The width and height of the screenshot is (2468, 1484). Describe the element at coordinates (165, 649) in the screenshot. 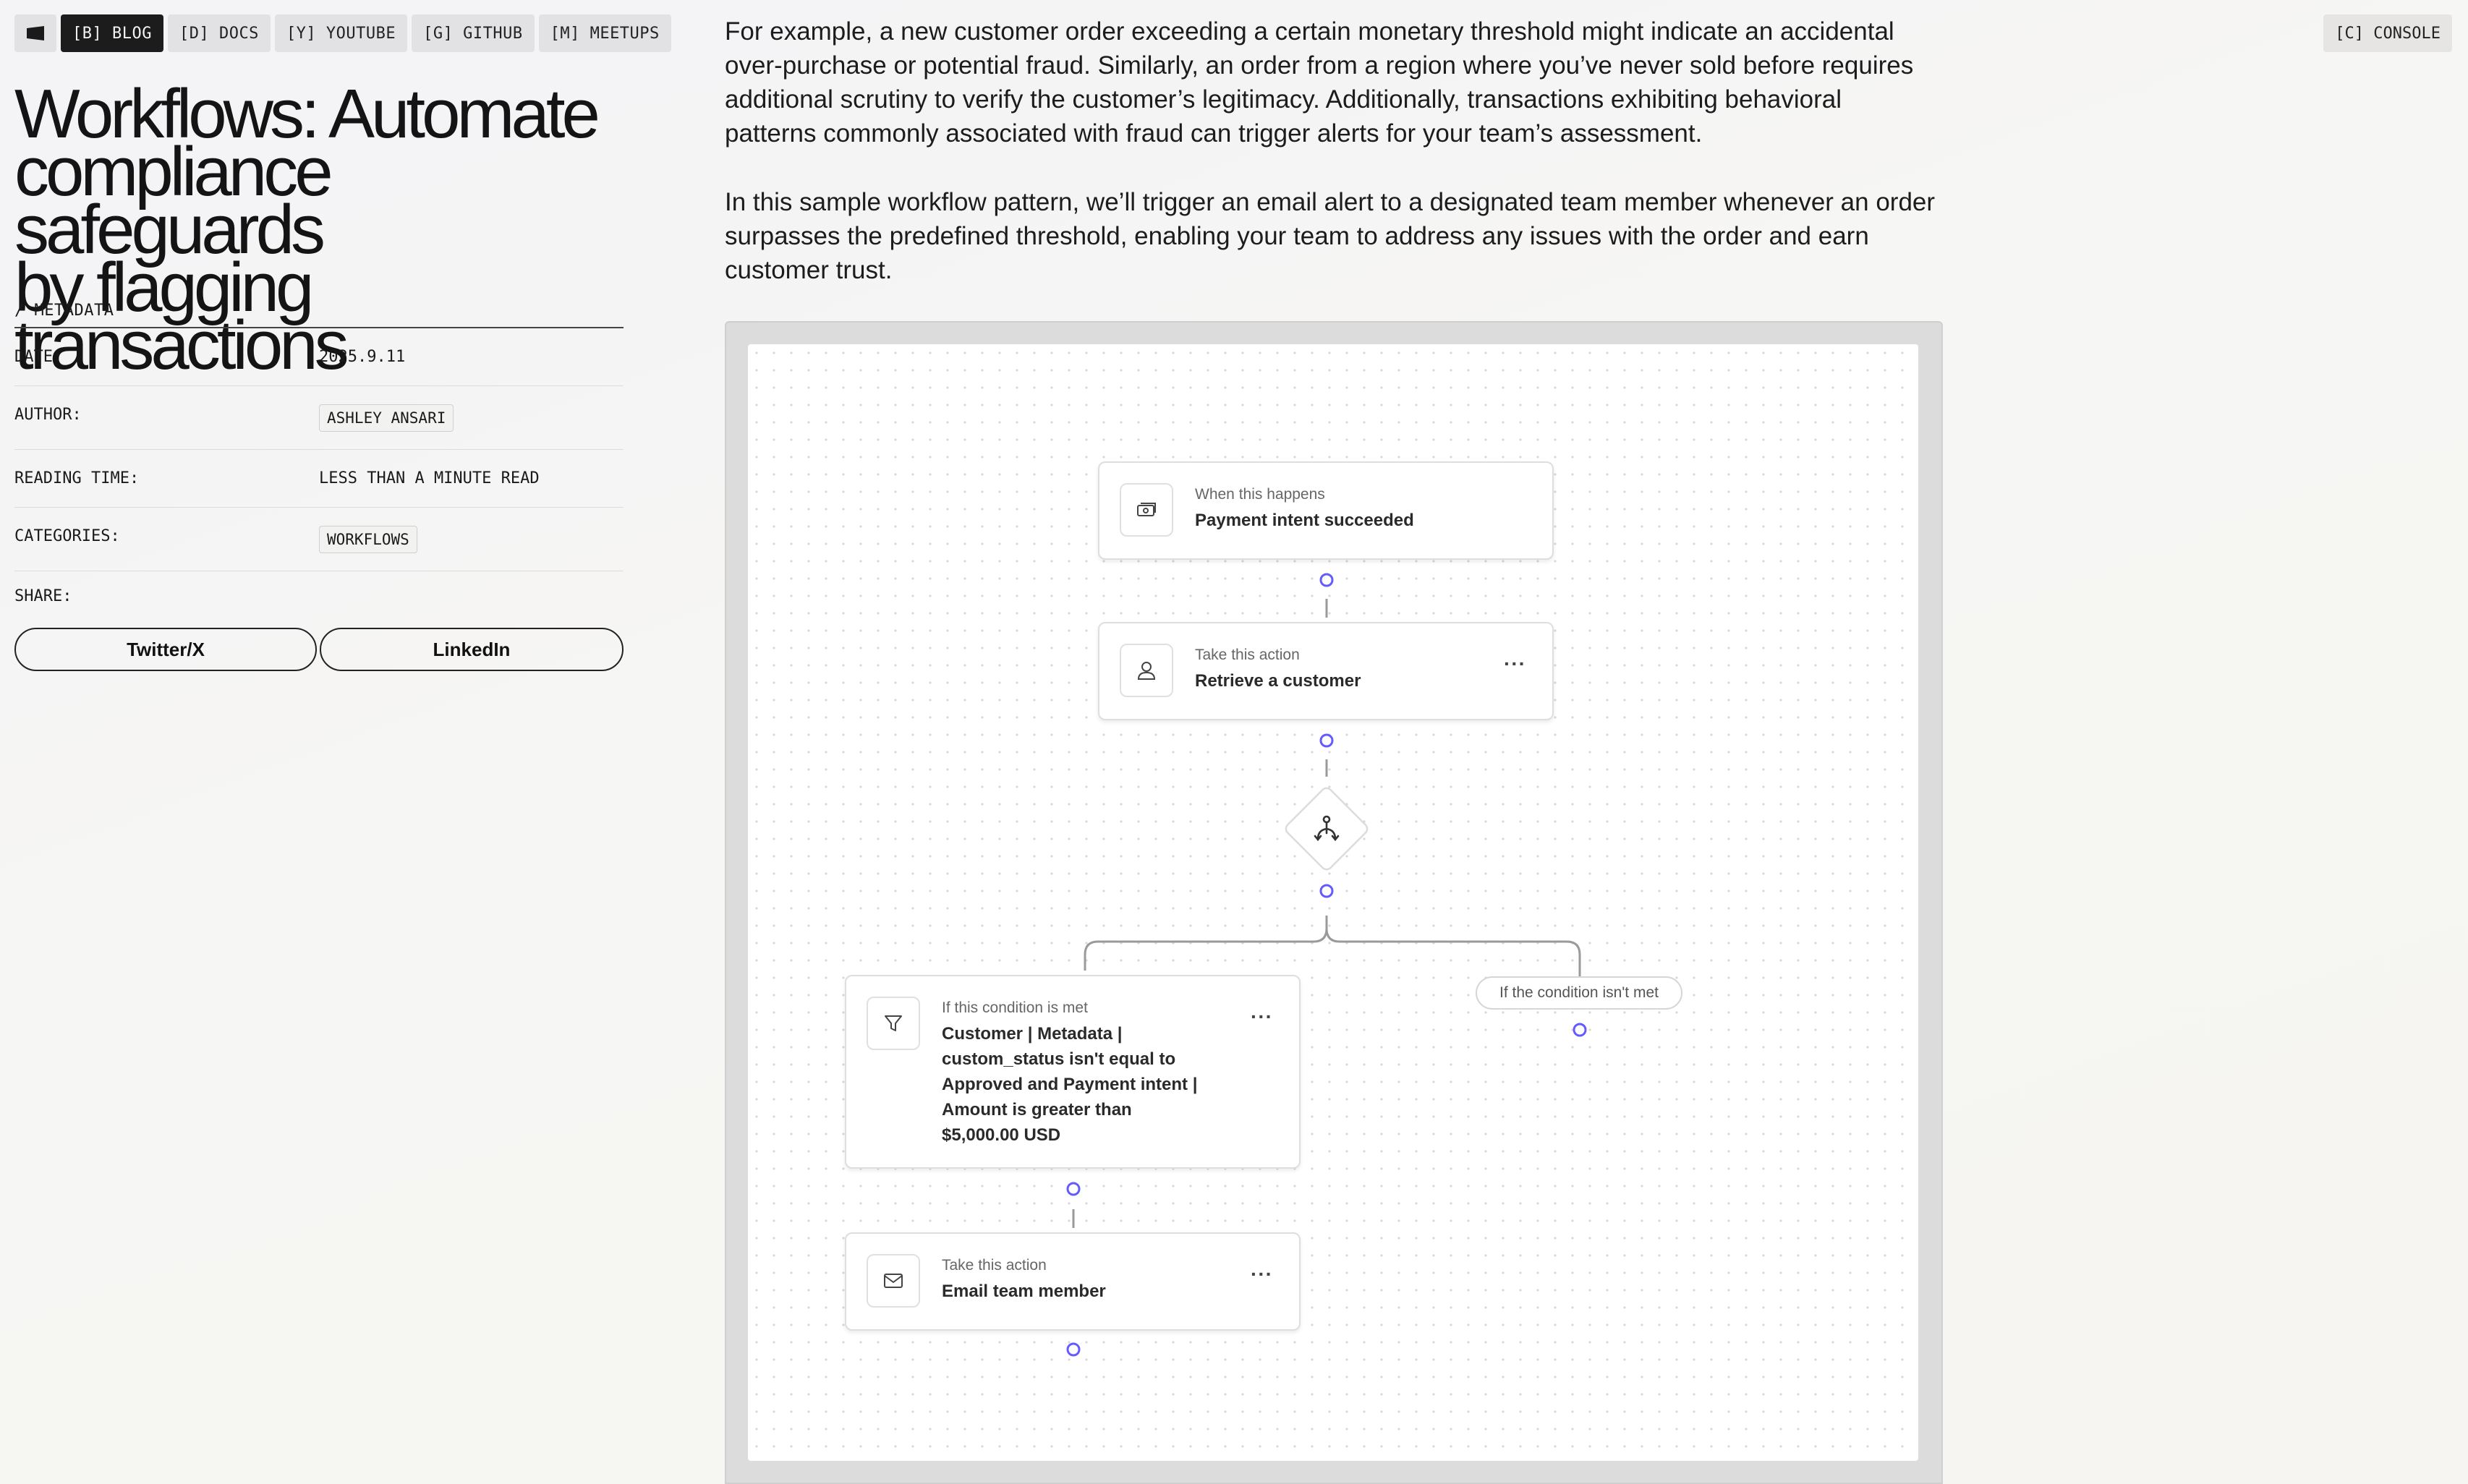

I see `share-twitter-button: Twitter/X` at that location.